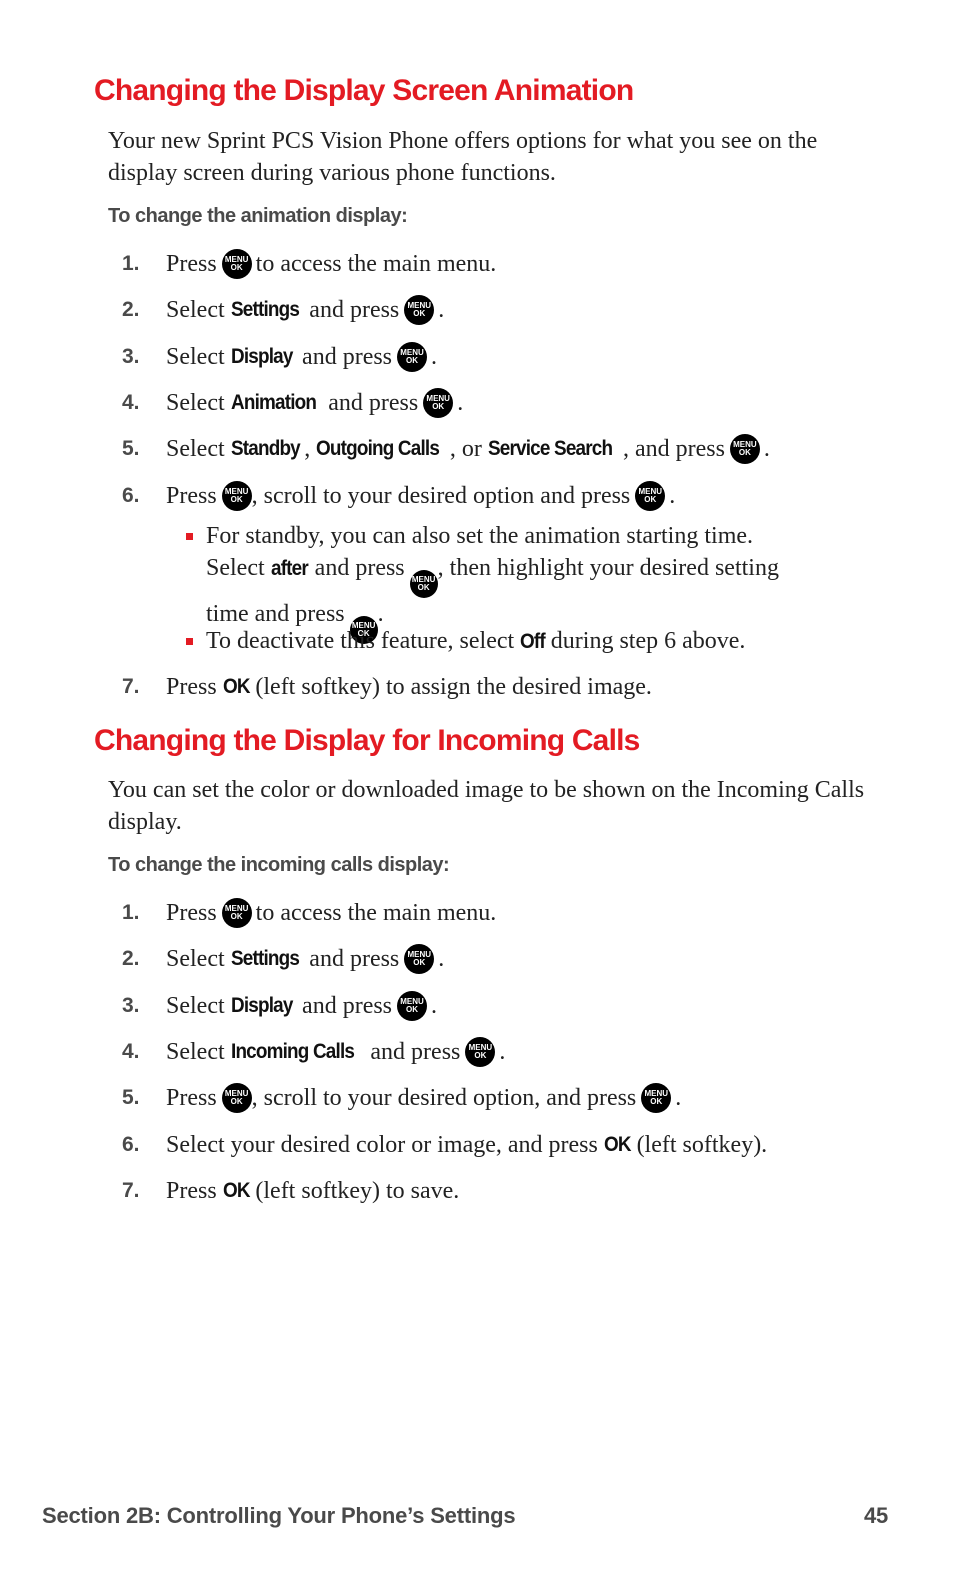  Describe the element at coordinates (465, 448) in the screenshot. I see `separator: , or` at that location.